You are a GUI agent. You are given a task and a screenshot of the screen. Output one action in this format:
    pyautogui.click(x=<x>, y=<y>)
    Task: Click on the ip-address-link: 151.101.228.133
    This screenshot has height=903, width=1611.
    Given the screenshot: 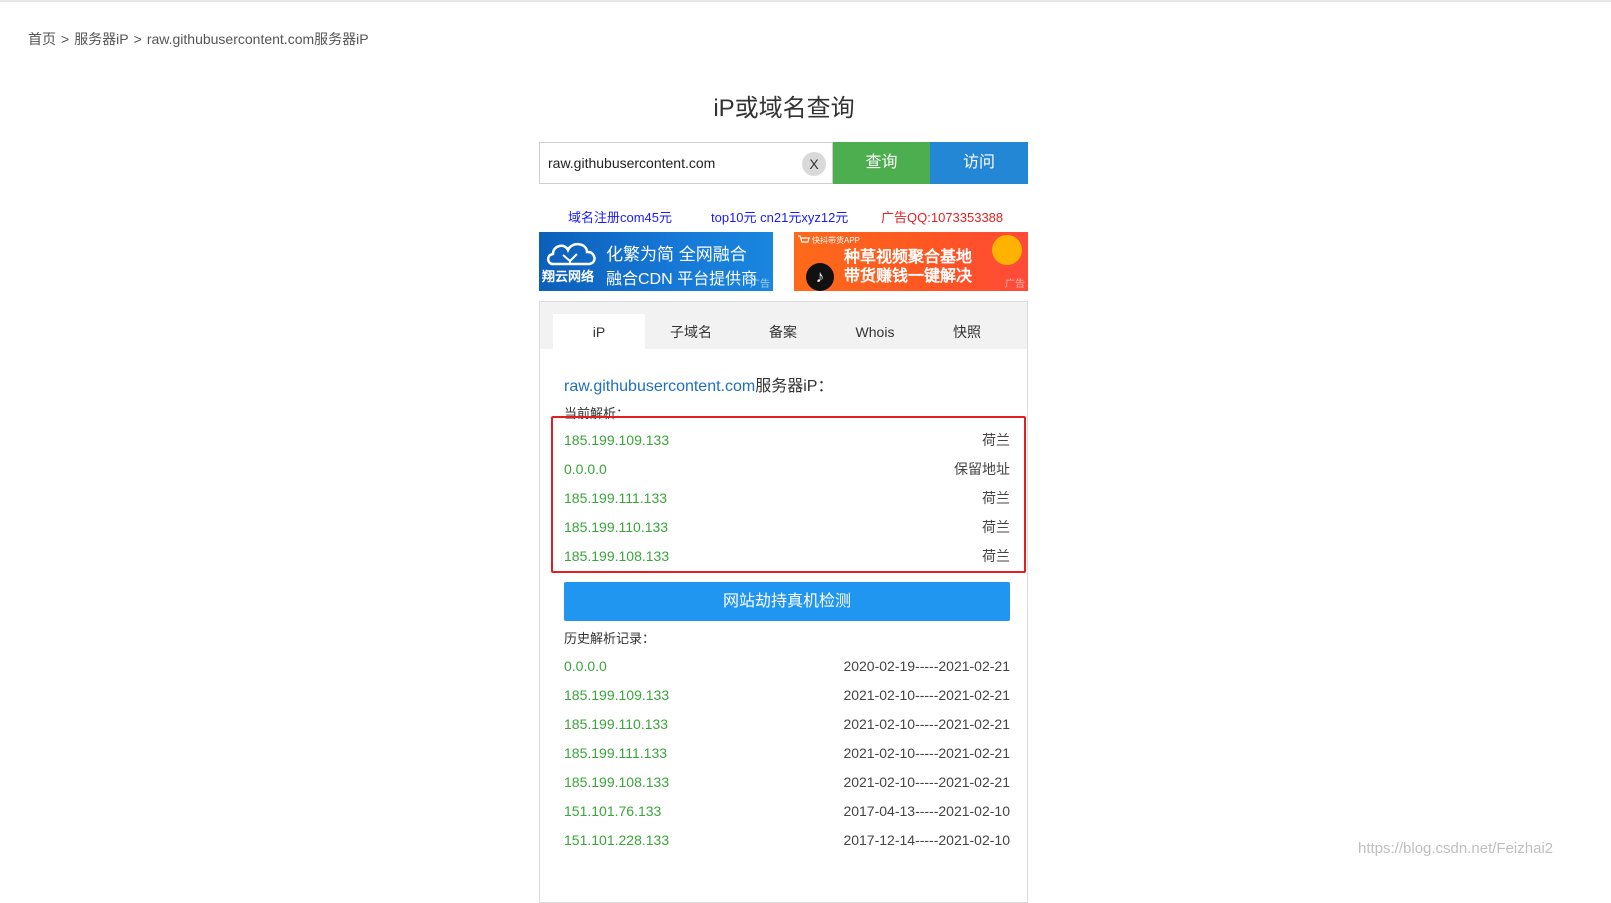 What is the action you would take?
    pyautogui.click(x=616, y=840)
    